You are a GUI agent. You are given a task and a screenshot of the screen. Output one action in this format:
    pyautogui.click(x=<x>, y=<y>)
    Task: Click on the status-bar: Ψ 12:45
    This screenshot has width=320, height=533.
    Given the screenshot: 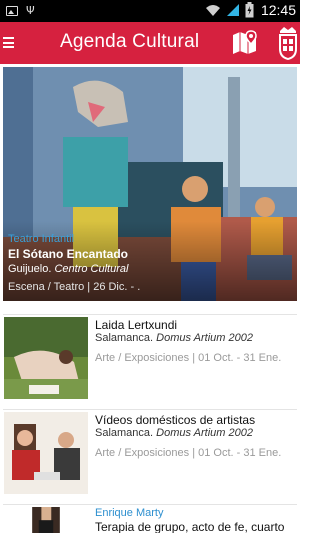 What is the action you would take?
    pyautogui.click(x=150, y=11)
    